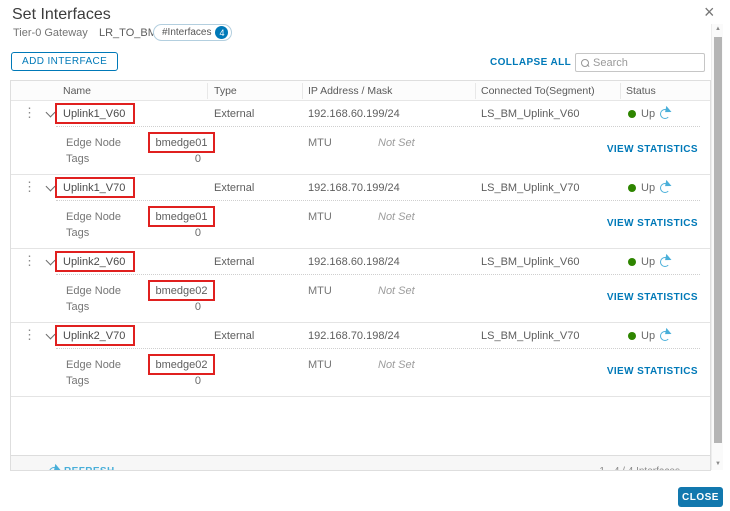  I want to click on annotation-box-name: Uplink1_V60, so click(95, 113).